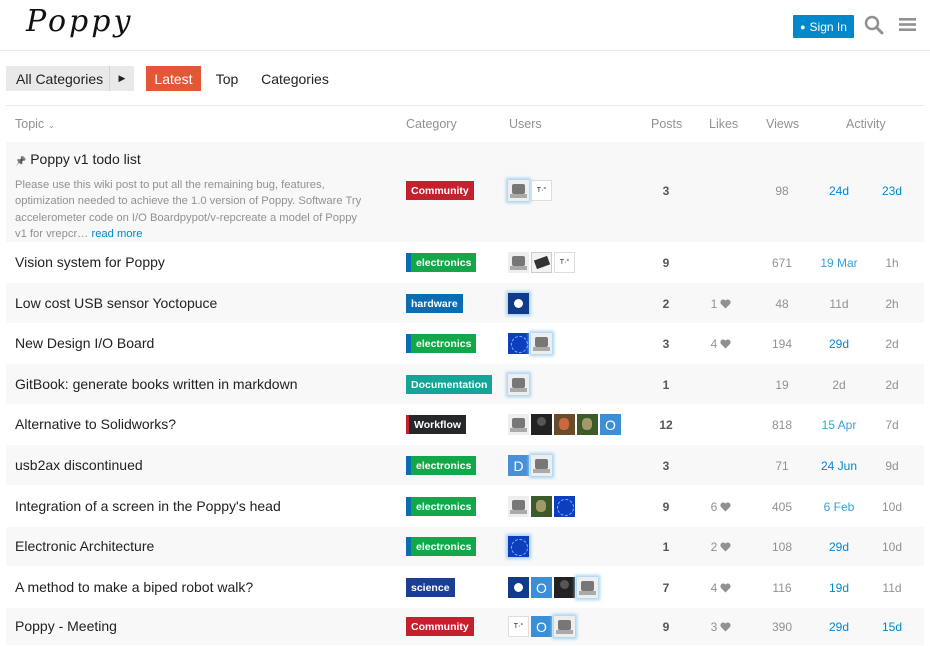 The width and height of the screenshot is (930, 646). I want to click on activity-created: 19d, so click(839, 588).